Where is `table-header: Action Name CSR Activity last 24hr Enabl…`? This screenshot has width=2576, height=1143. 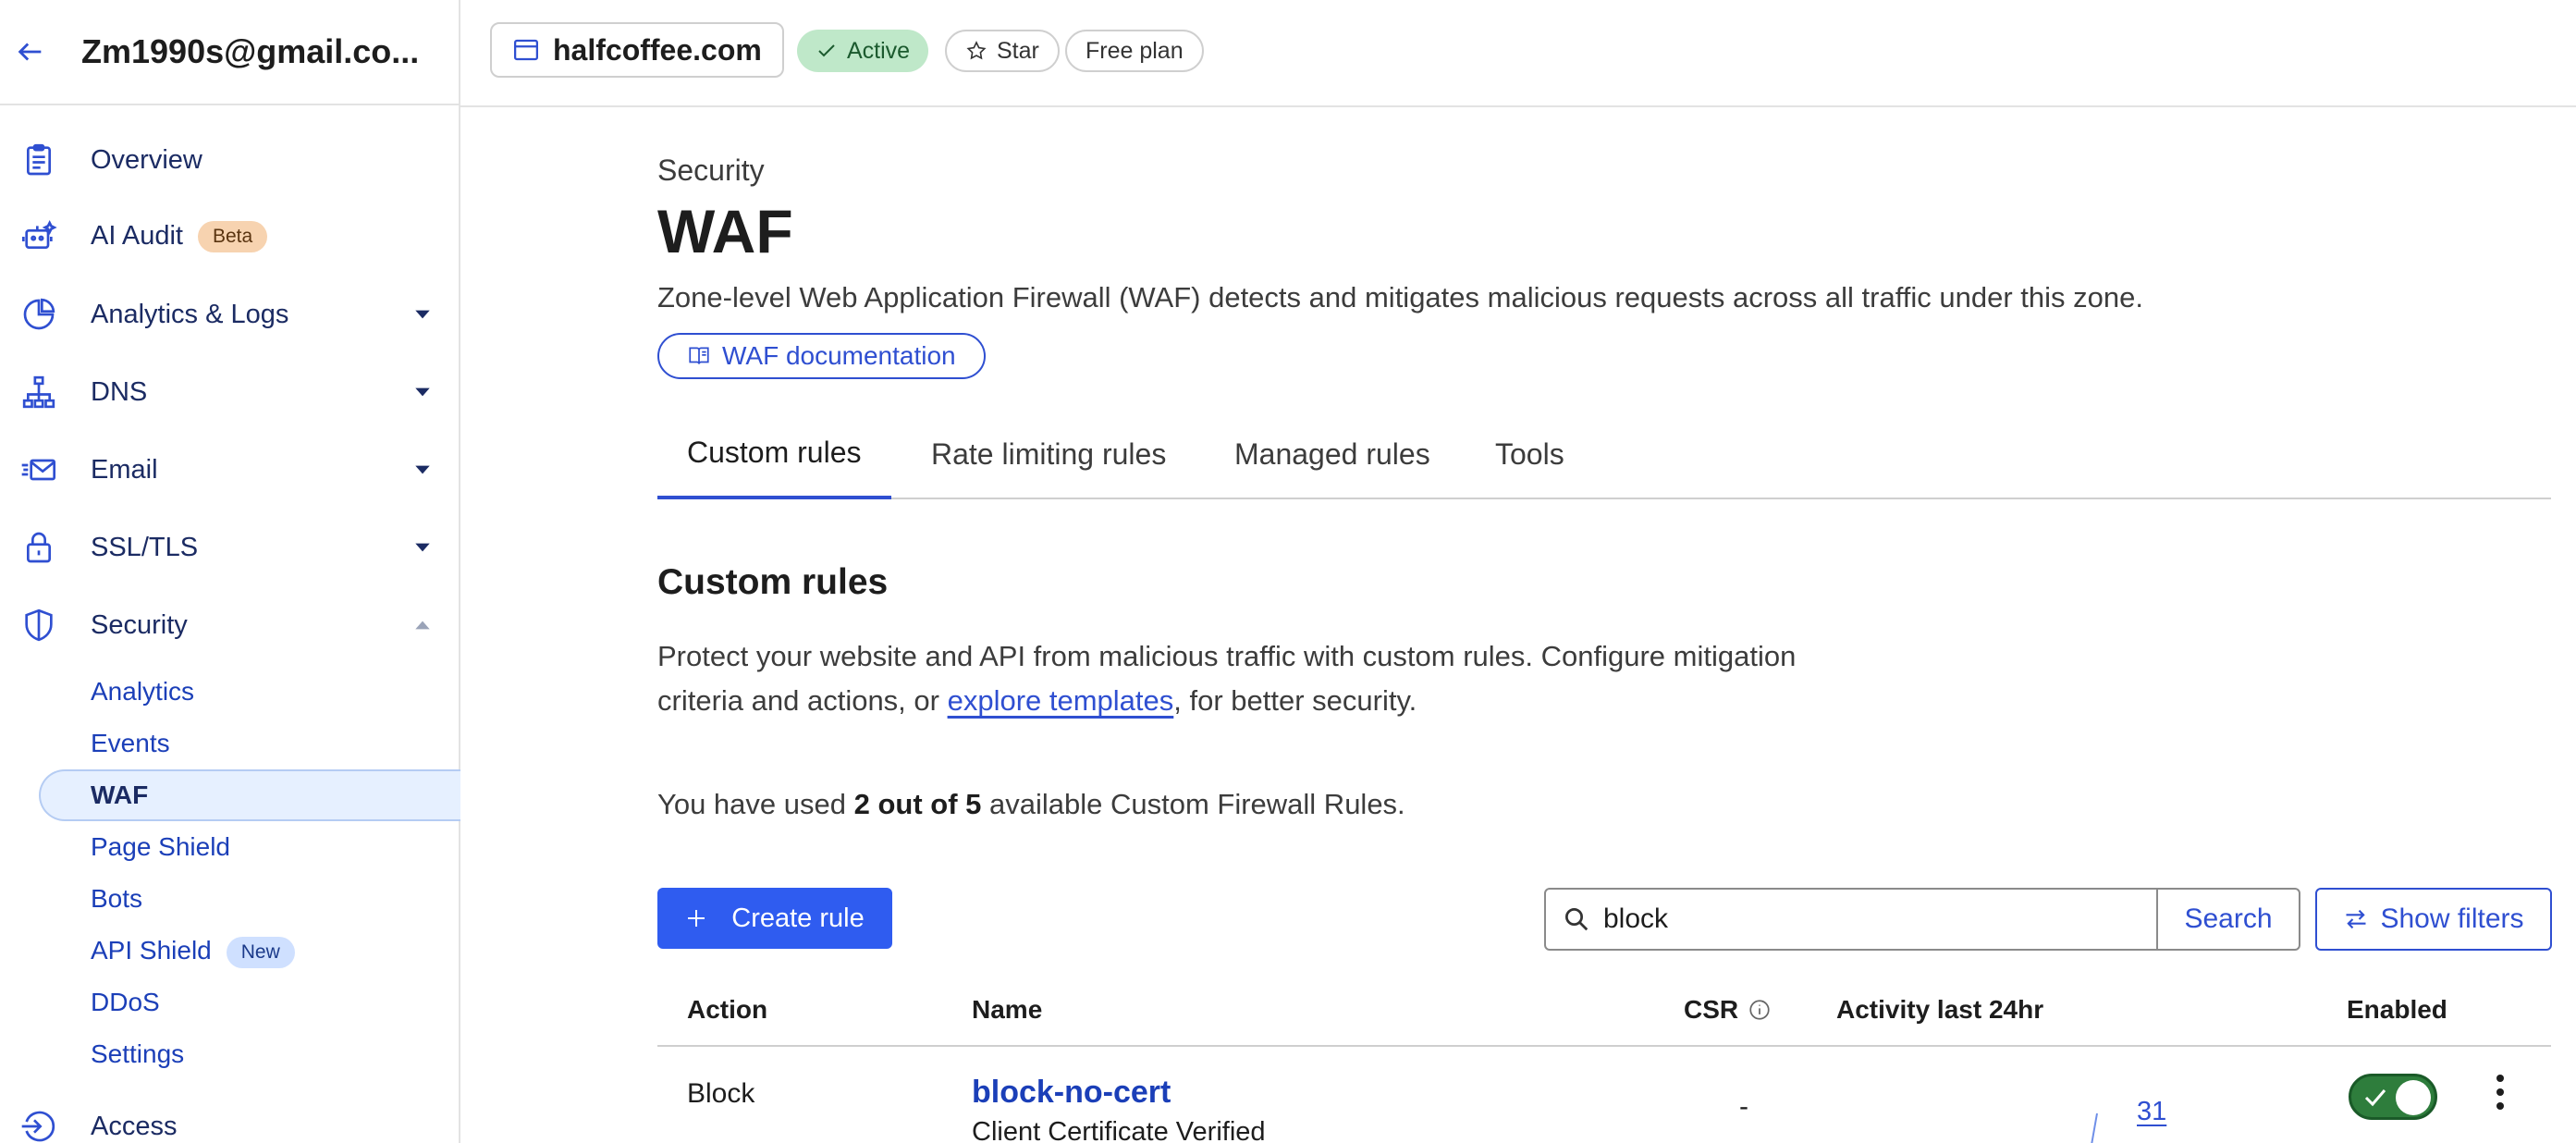 table-header: Action Name CSR Activity last 24hr Enabl… is located at coordinates (1604, 1021).